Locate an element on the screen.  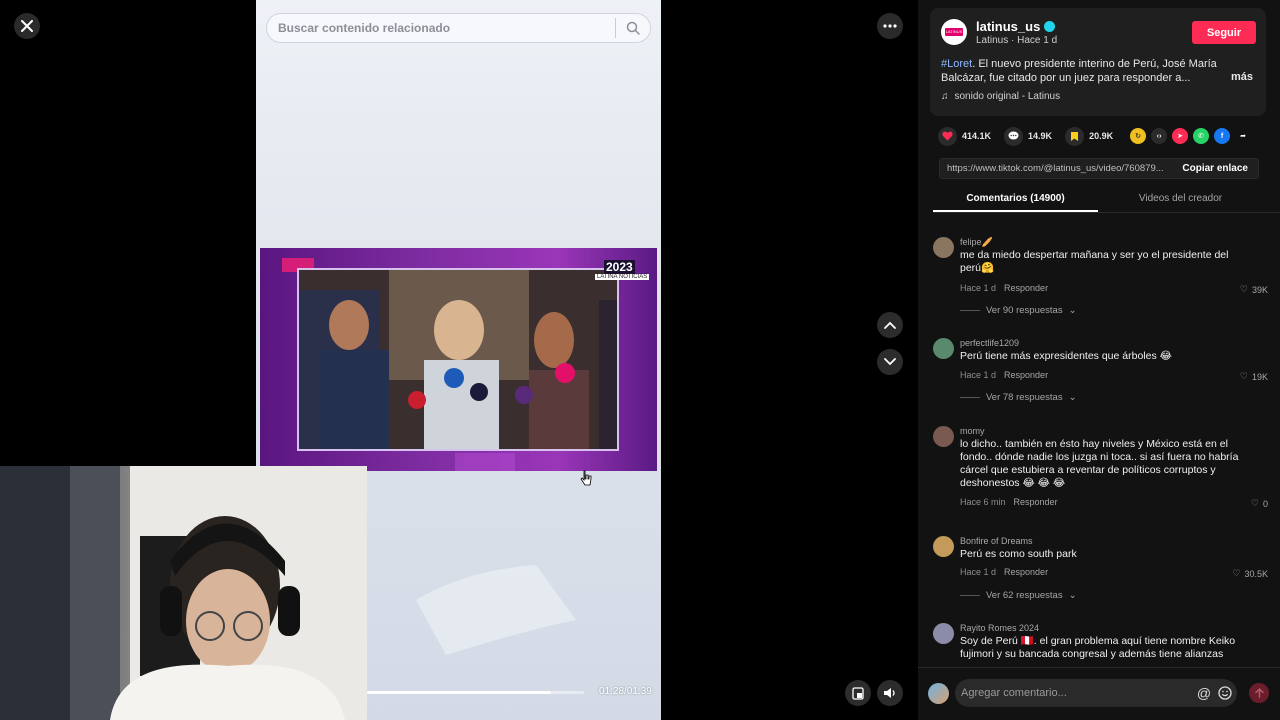
comment-like-count: 0 is located at coordinates (1265, 503).